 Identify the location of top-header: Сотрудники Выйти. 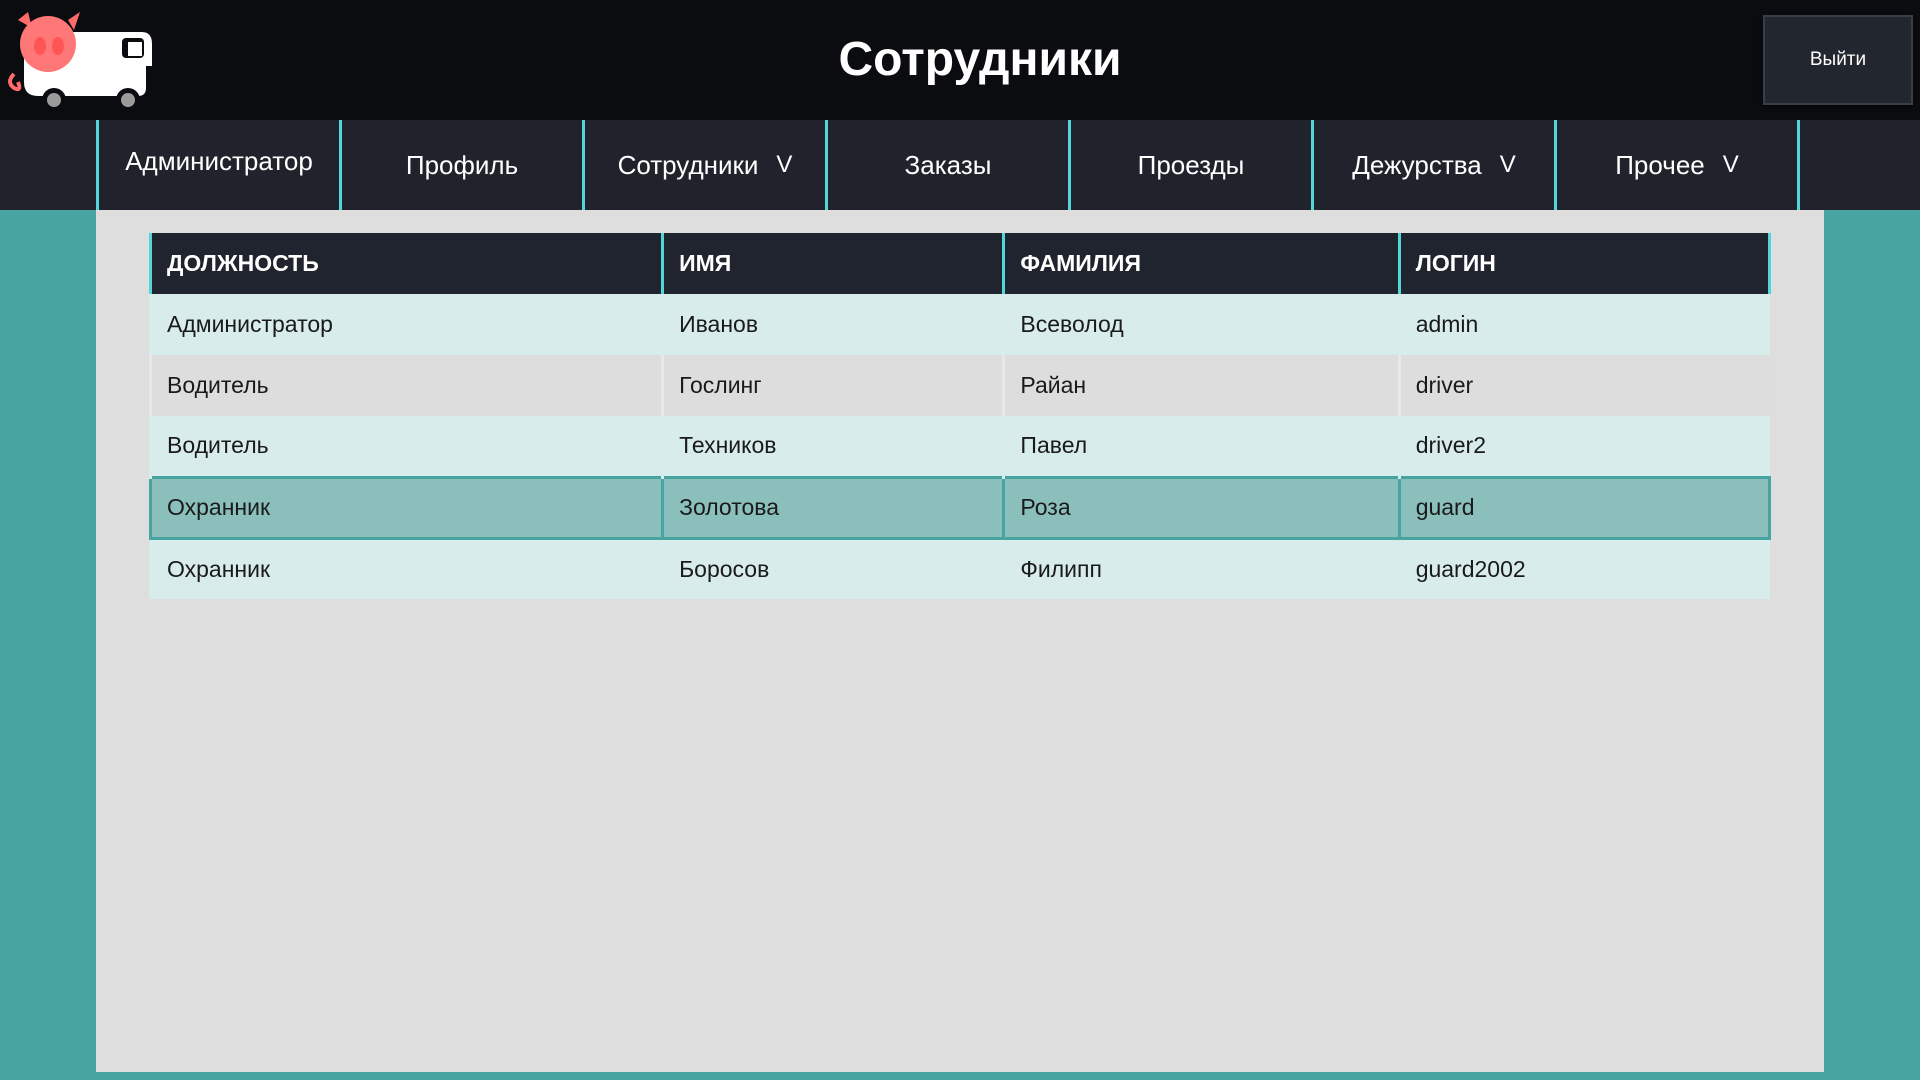
(960, 60).